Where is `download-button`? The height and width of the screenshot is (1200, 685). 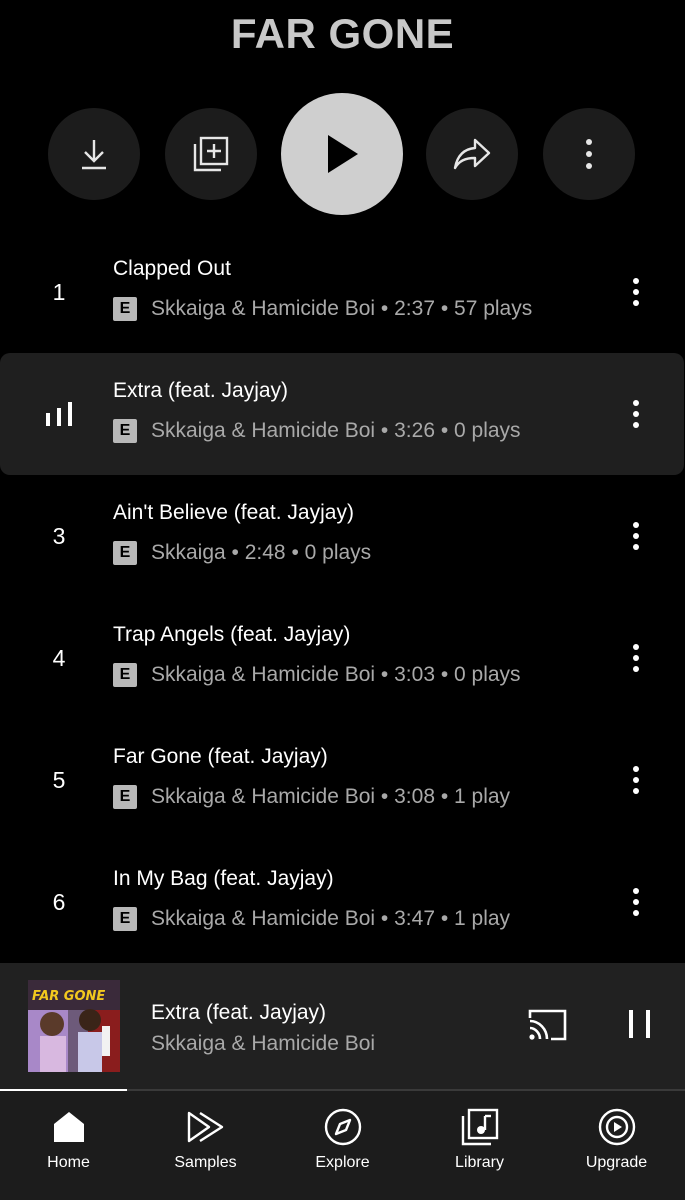
download-button is located at coordinates (94, 154).